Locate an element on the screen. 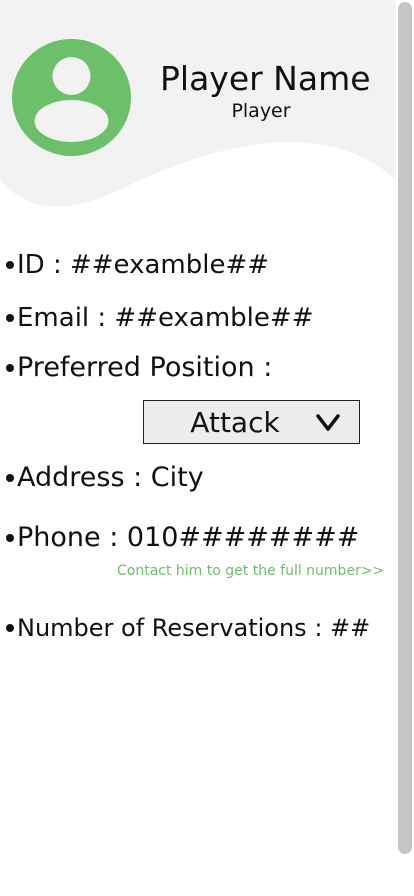 The height and width of the screenshot is (896, 414). position-dropdown: Attack is located at coordinates (251, 422).